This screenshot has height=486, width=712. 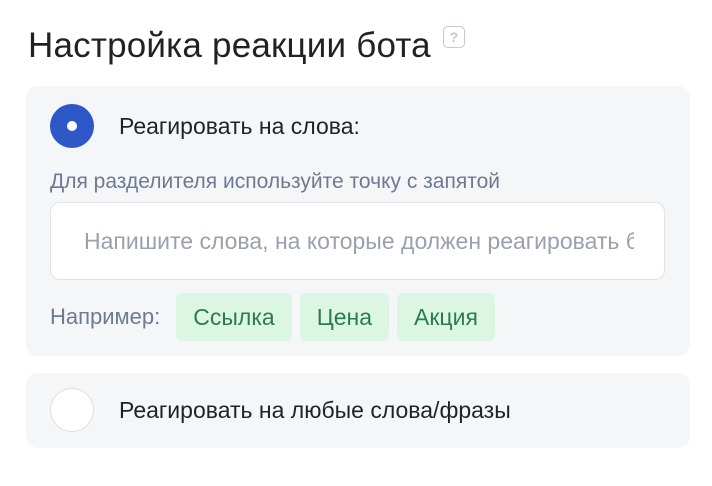 I want to click on words-input, so click(x=357, y=241).